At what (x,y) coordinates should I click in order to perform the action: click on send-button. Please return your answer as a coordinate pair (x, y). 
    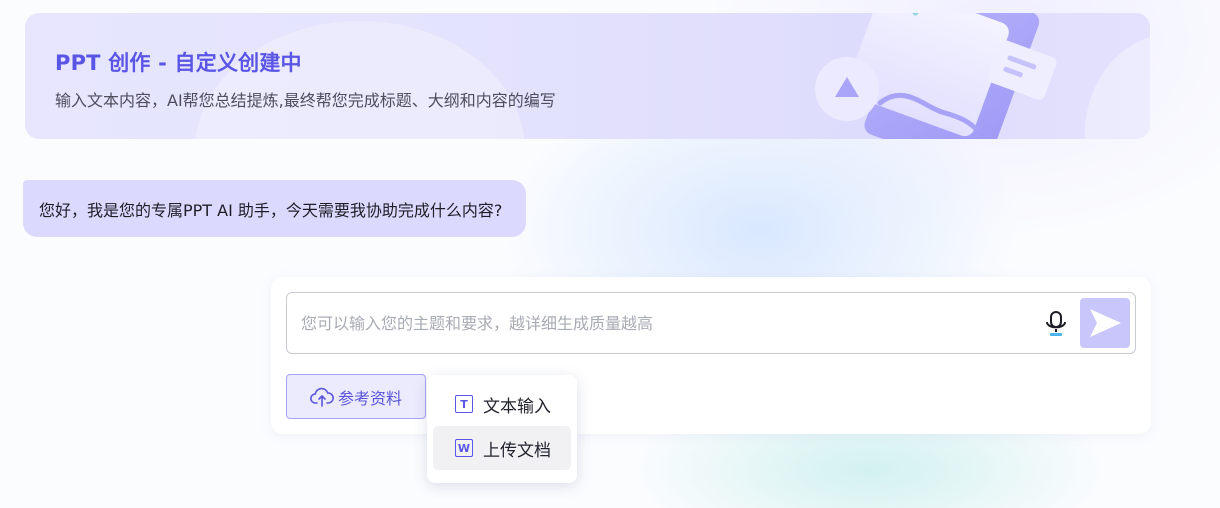
    Looking at the image, I should click on (1105, 323).